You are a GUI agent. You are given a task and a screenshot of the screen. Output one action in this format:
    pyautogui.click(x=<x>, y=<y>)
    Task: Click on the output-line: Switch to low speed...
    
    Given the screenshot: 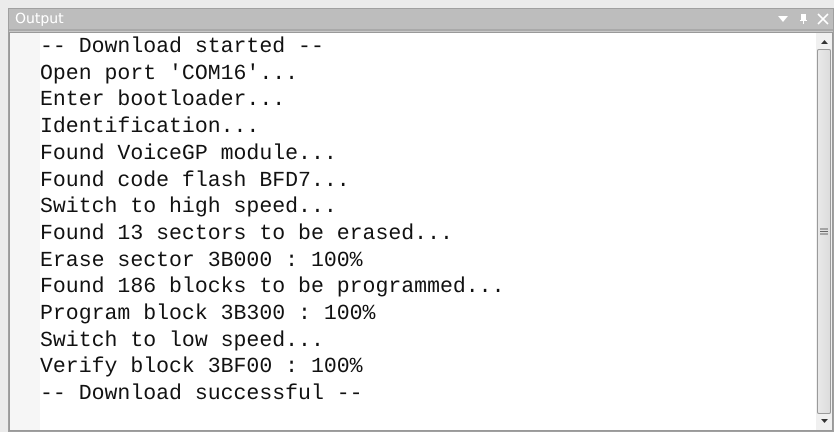 What is the action you would take?
    pyautogui.click(x=182, y=341)
    